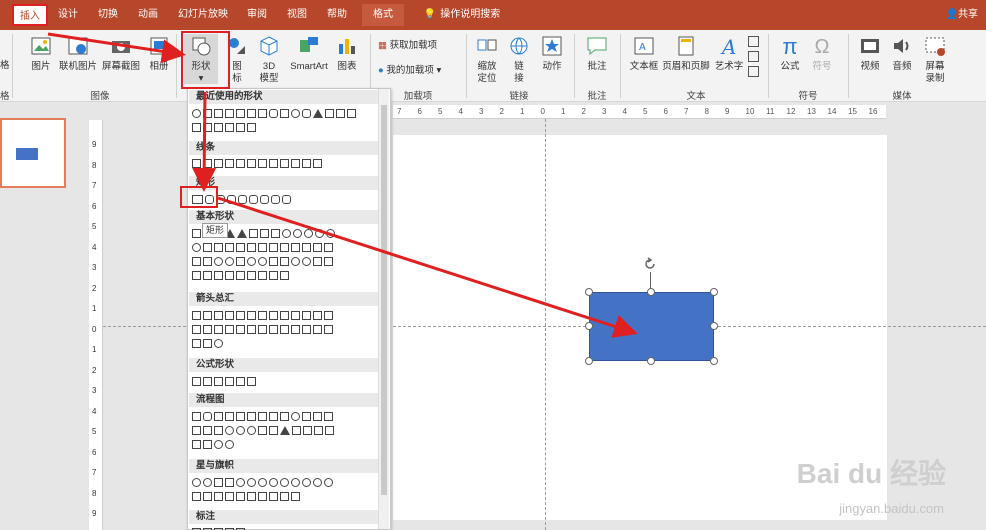 The image size is (986, 530). Describe the element at coordinates (852, 111) in the screenshot. I see `ruler-tick-label: 15` at that location.